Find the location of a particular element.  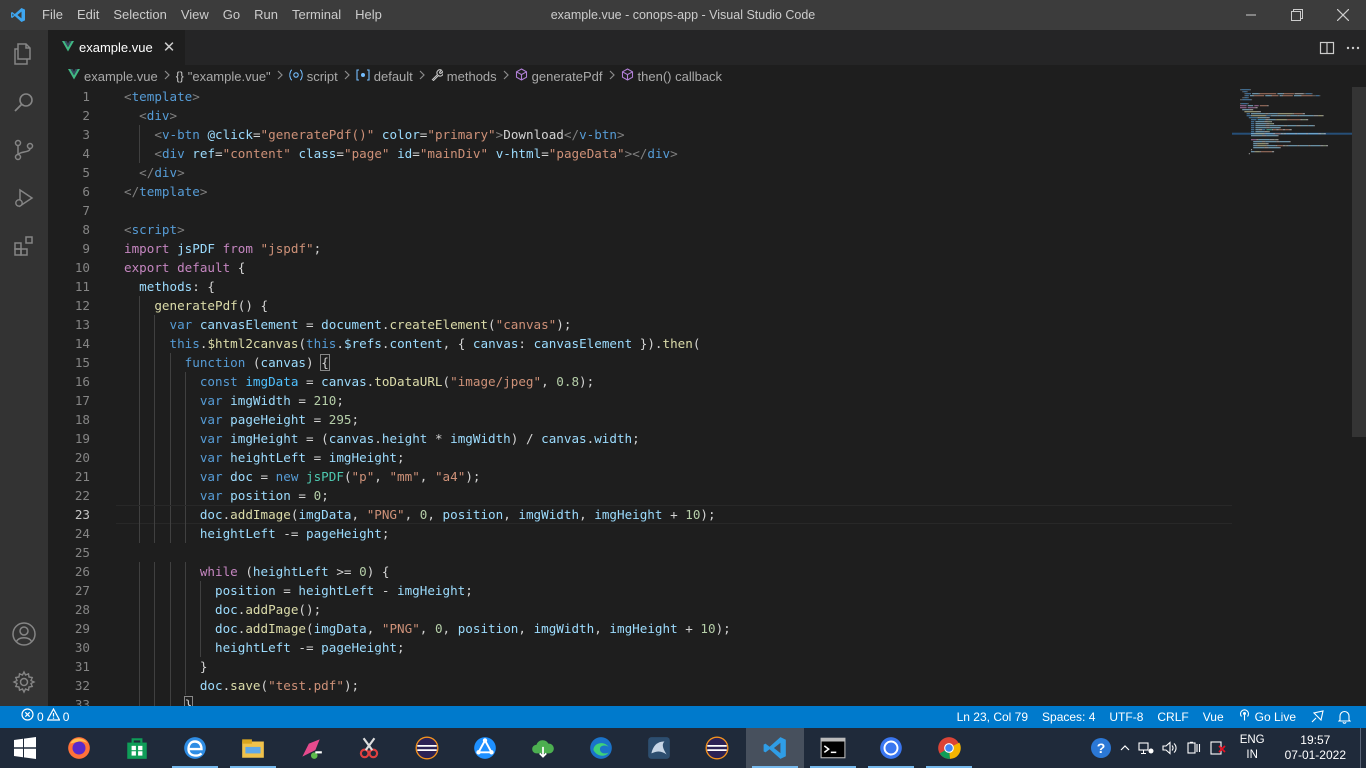

paint-icon is located at coordinates (311, 748).